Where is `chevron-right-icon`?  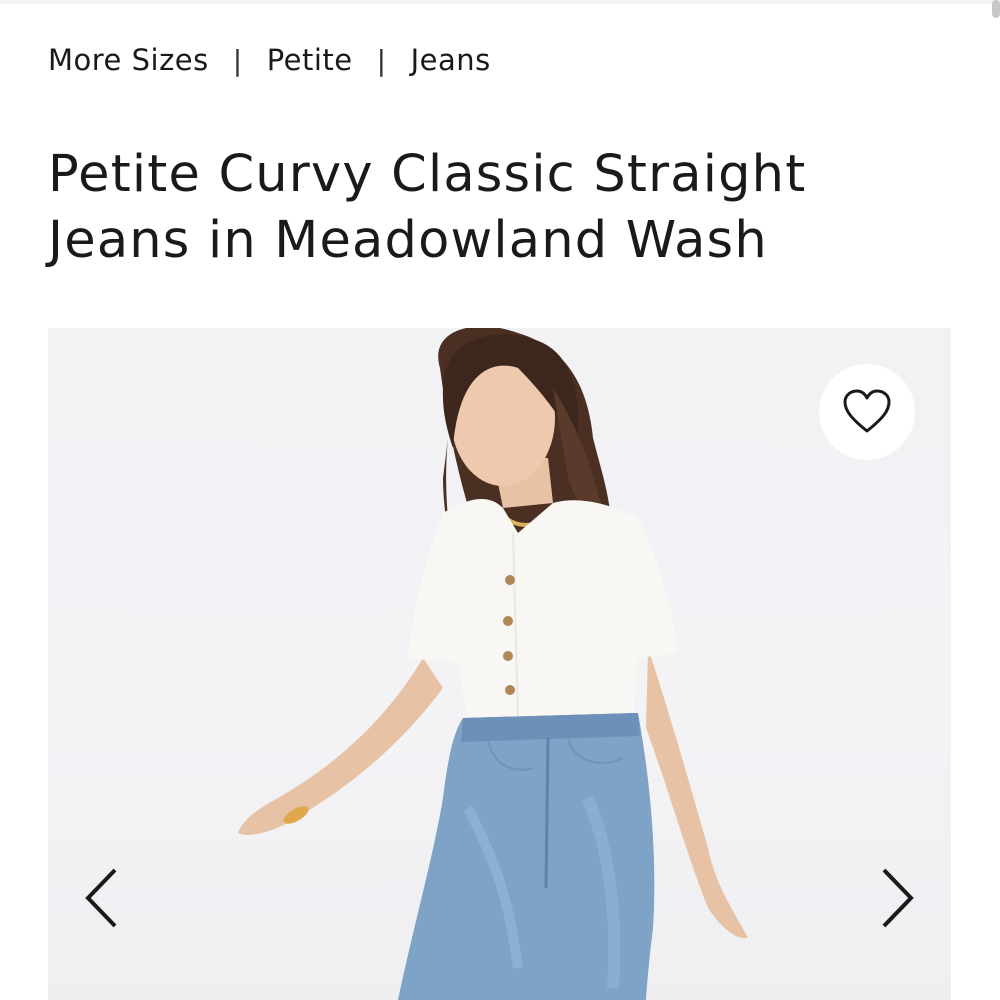
chevron-right-icon is located at coordinates (898, 898).